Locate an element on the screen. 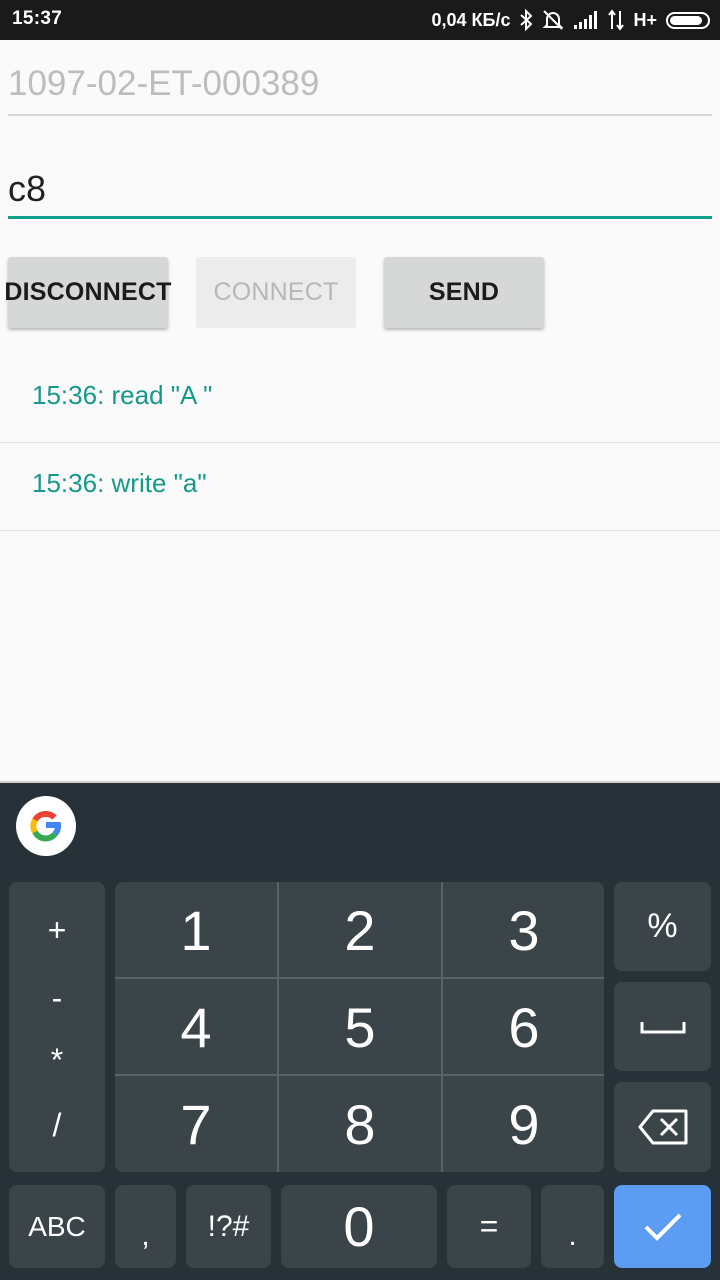  done-key is located at coordinates (662, 1226).